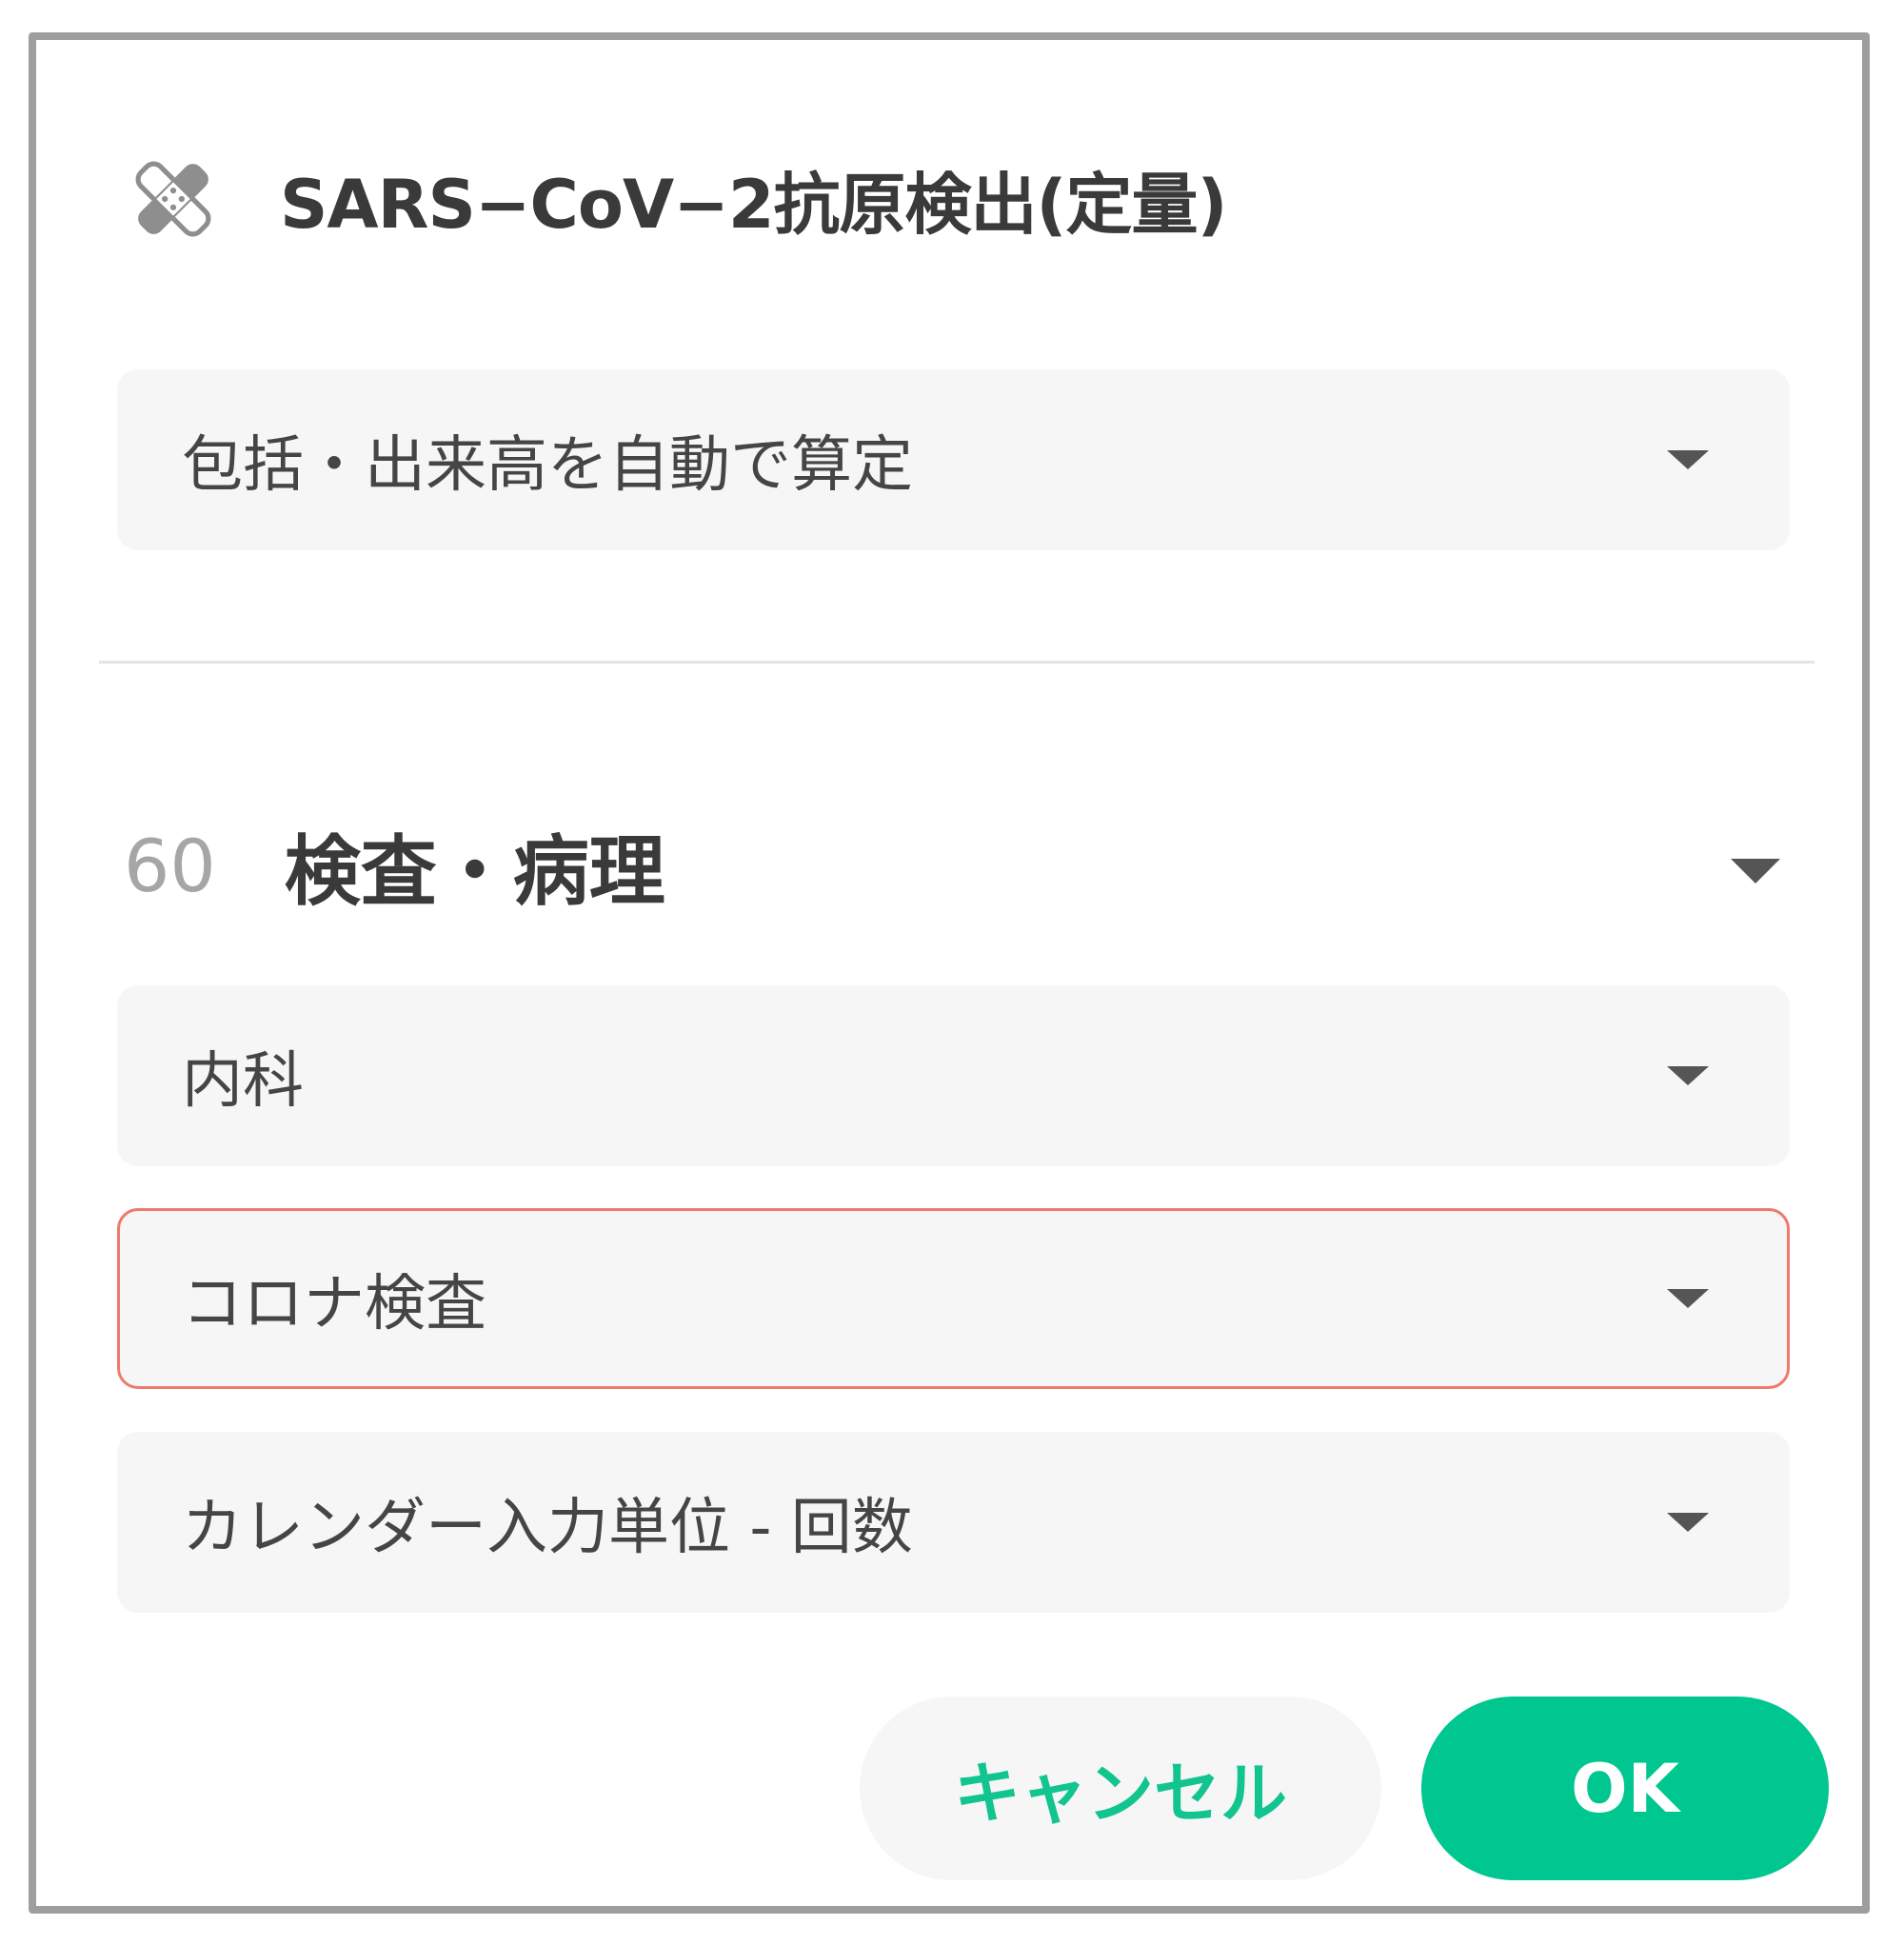 The height and width of the screenshot is (1945, 1904). What do you see at coordinates (173, 199) in the screenshot?
I see `bandage-icon` at bounding box center [173, 199].